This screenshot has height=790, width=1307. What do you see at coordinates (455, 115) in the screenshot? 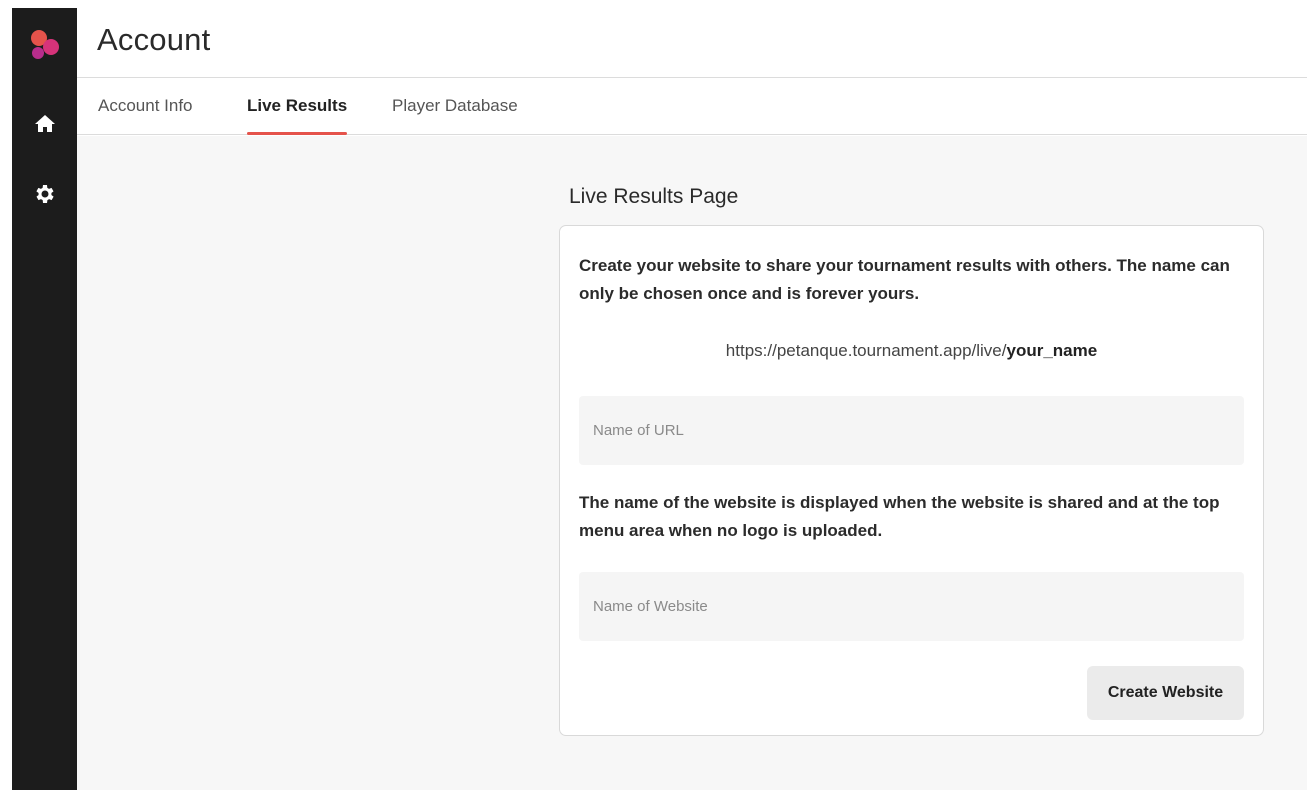
I see `tab-player-database: Player Database` at bounding box center [455, 115].